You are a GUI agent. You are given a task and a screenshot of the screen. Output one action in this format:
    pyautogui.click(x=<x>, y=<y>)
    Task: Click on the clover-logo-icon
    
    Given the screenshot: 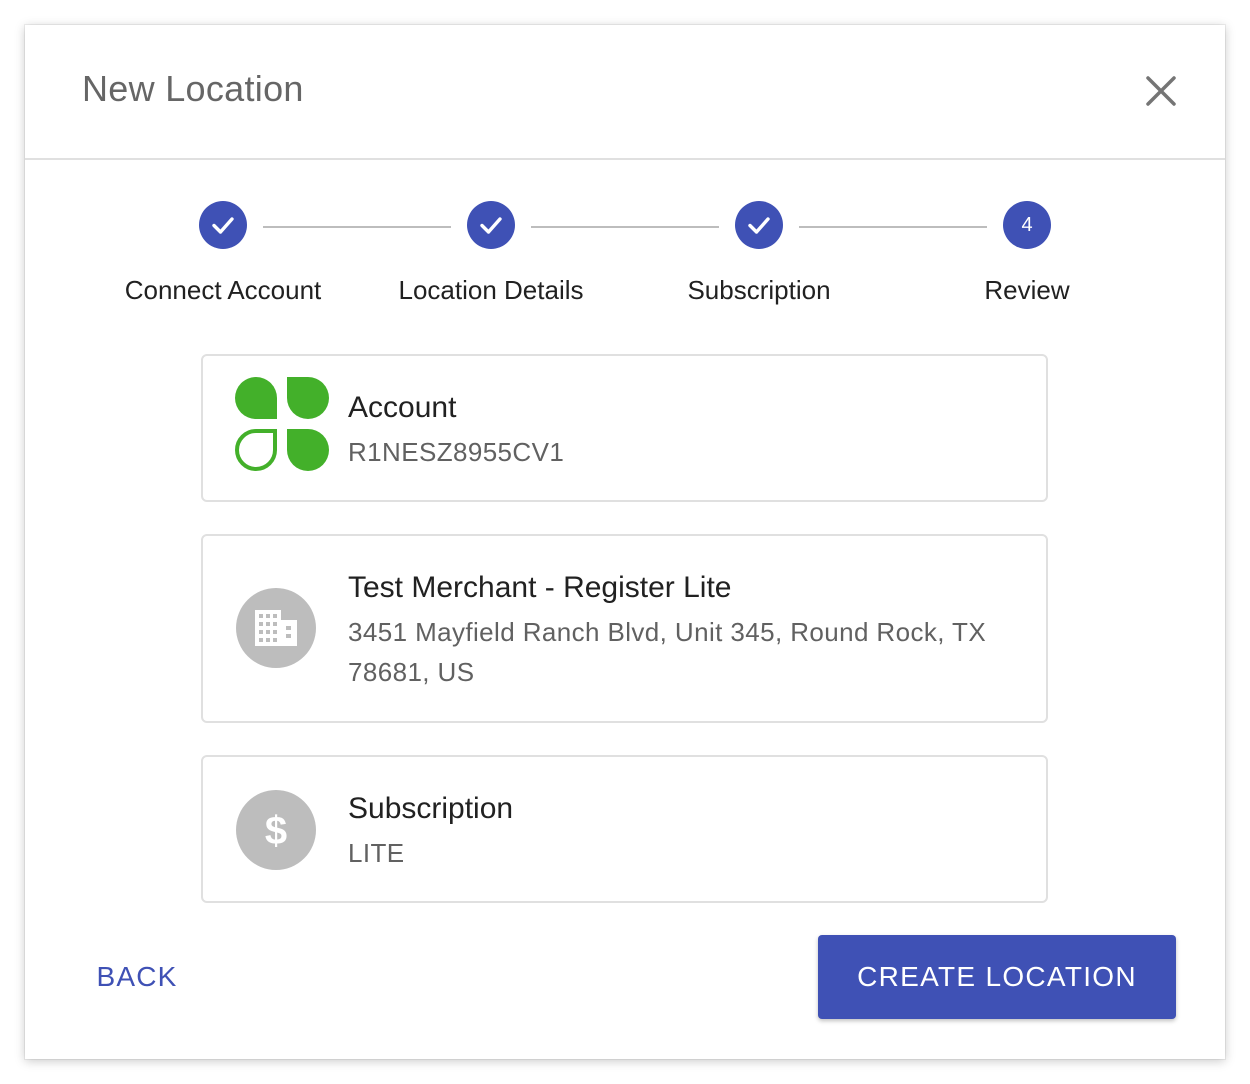 What is the action you would take?
    pyautogui.click(x=281, y=424)
    